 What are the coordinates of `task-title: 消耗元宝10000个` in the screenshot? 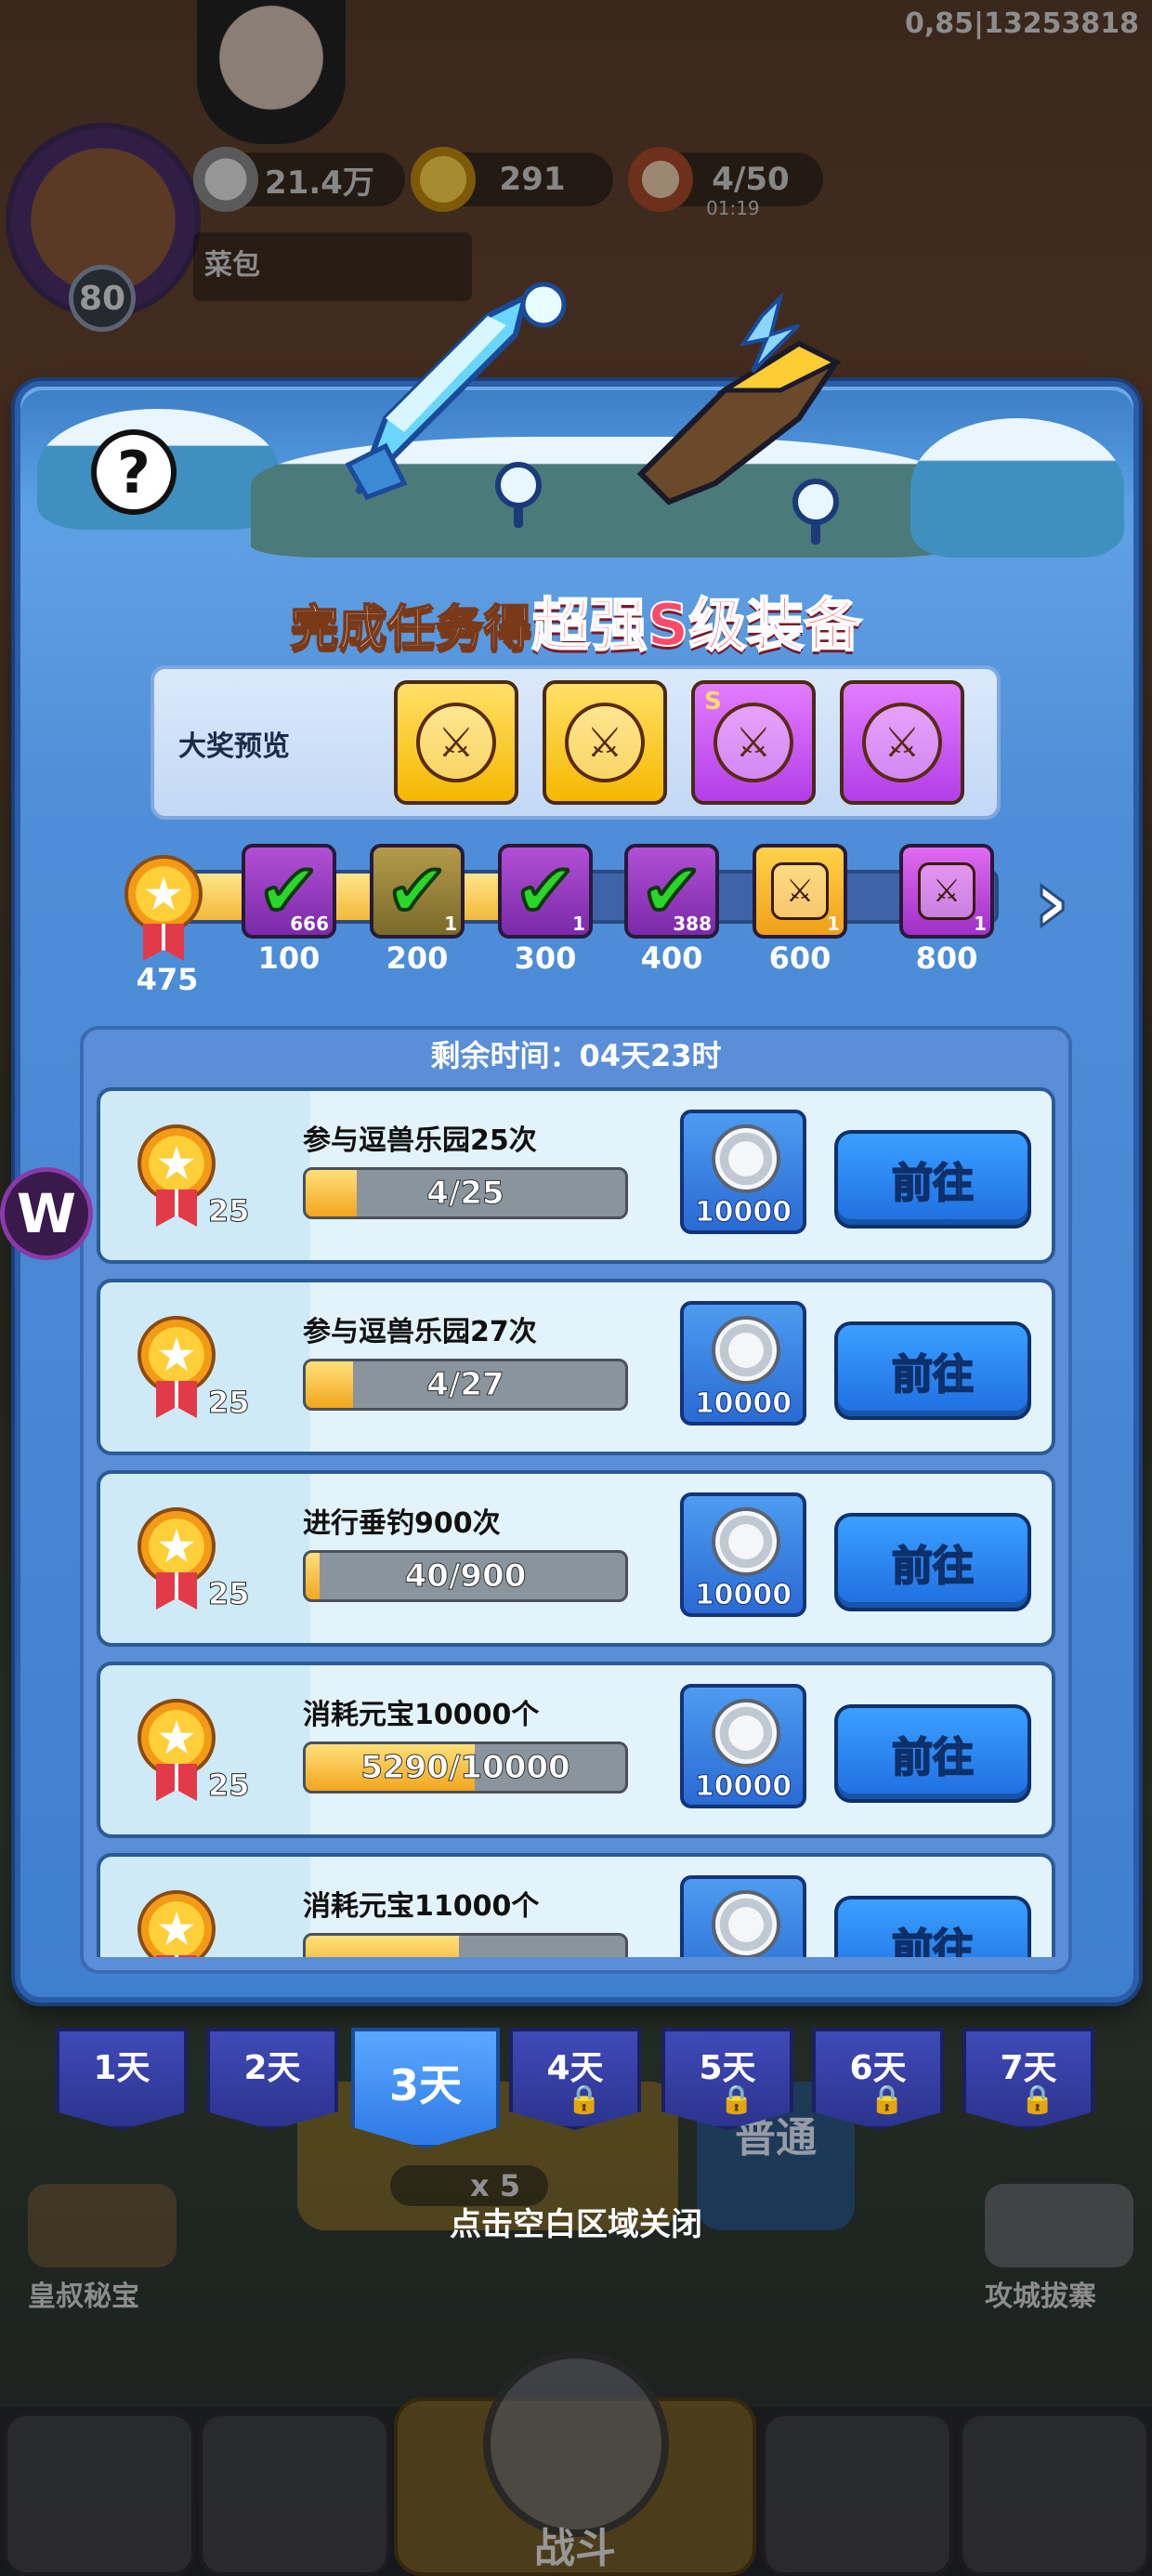 It's located at (421, 1715).